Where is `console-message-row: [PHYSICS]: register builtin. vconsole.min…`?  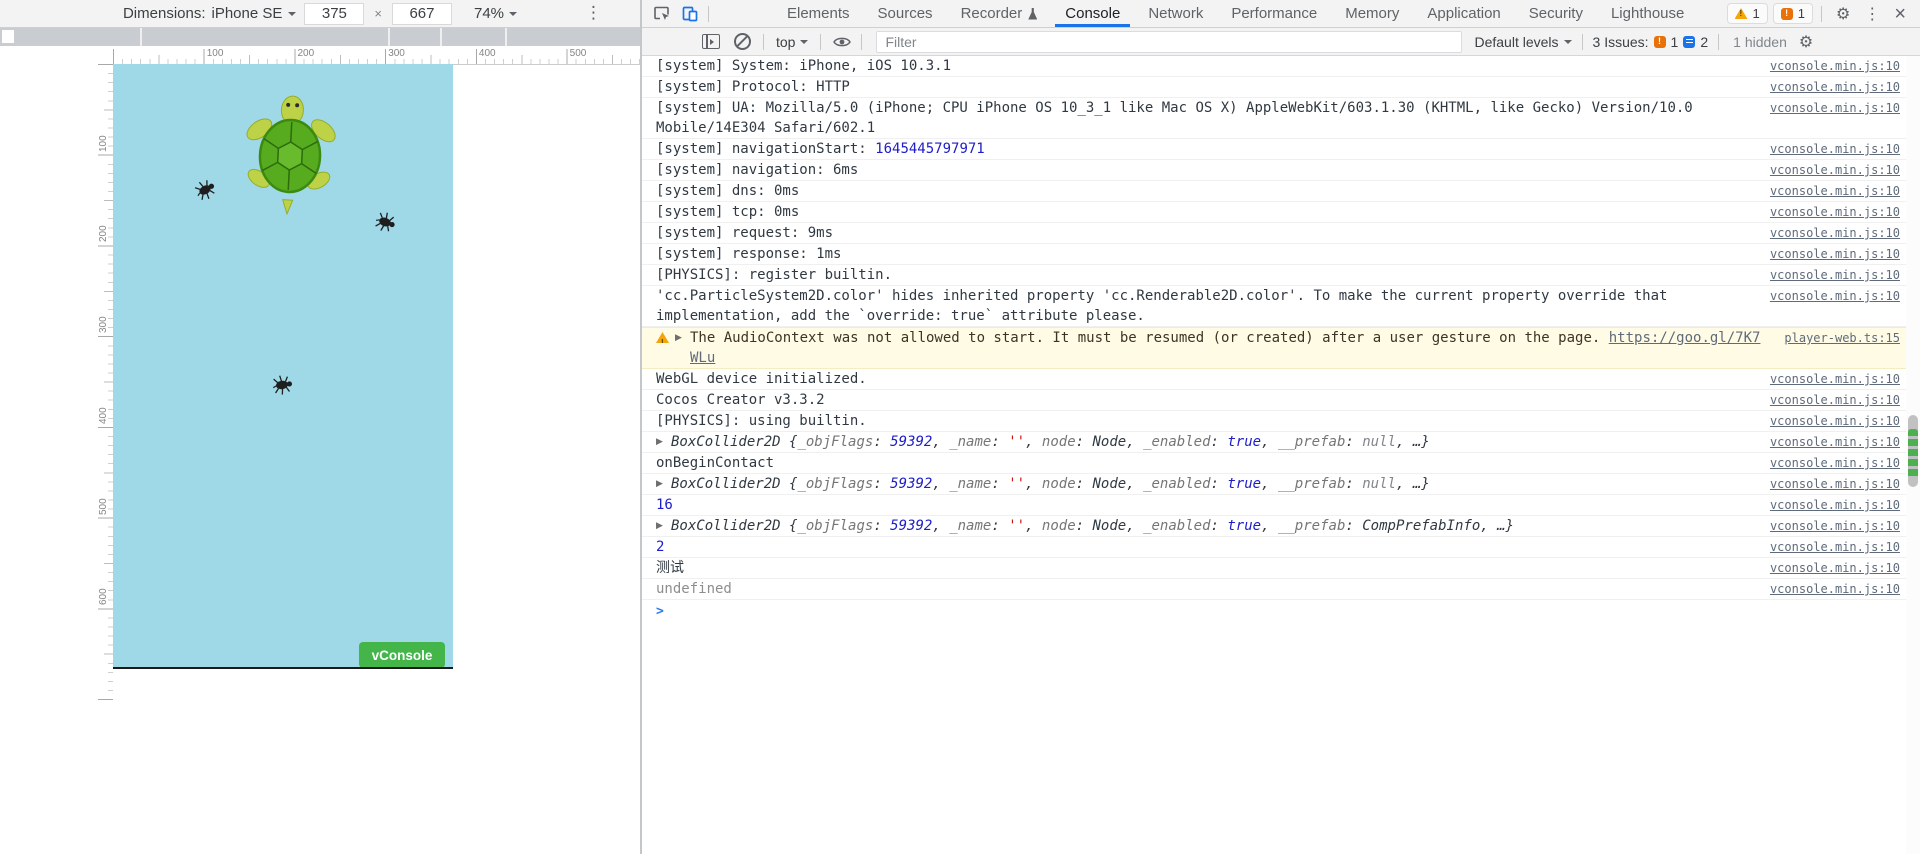
console-message-row: [PHYSICS]: register builtin. vconsole.min… is located at coordinates (1281, 275).